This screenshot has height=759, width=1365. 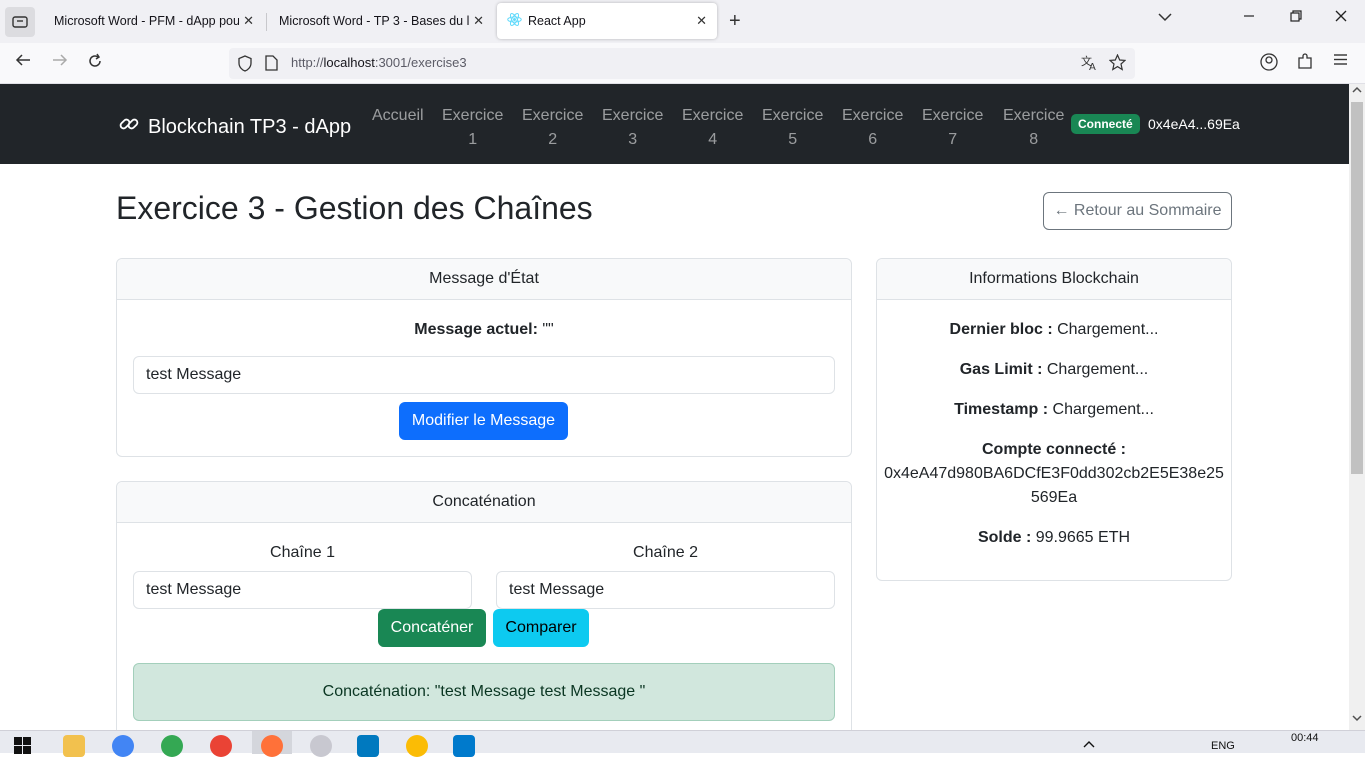 What do you see at coordinates (1305, 64) in the screenshot?
I see `extensions-icon` at bounding box center [1305, 64].